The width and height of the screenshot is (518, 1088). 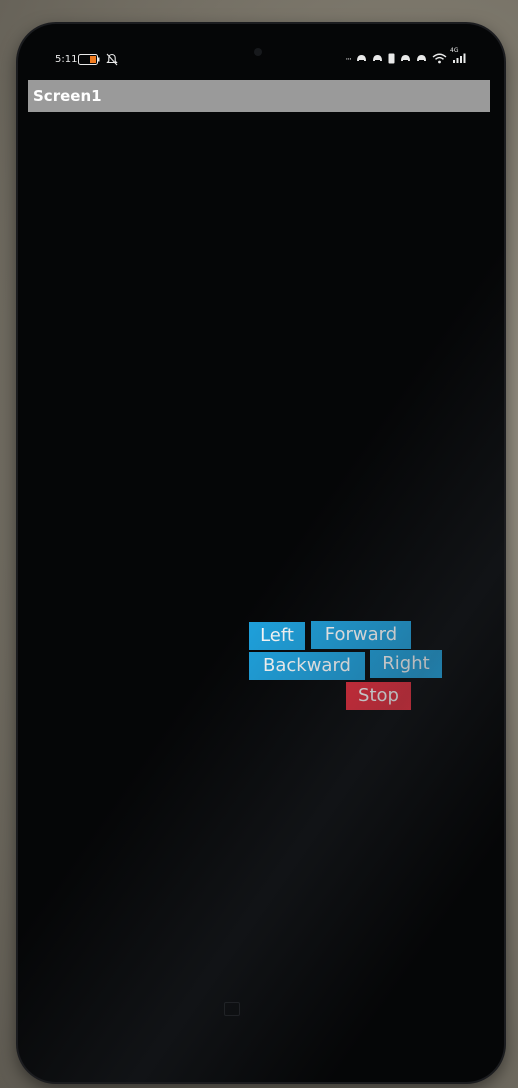 What do you see at coordinates (454, 50) in the screenshot?
I see `network-type-label: 4G` at bounding box center [454, 50].